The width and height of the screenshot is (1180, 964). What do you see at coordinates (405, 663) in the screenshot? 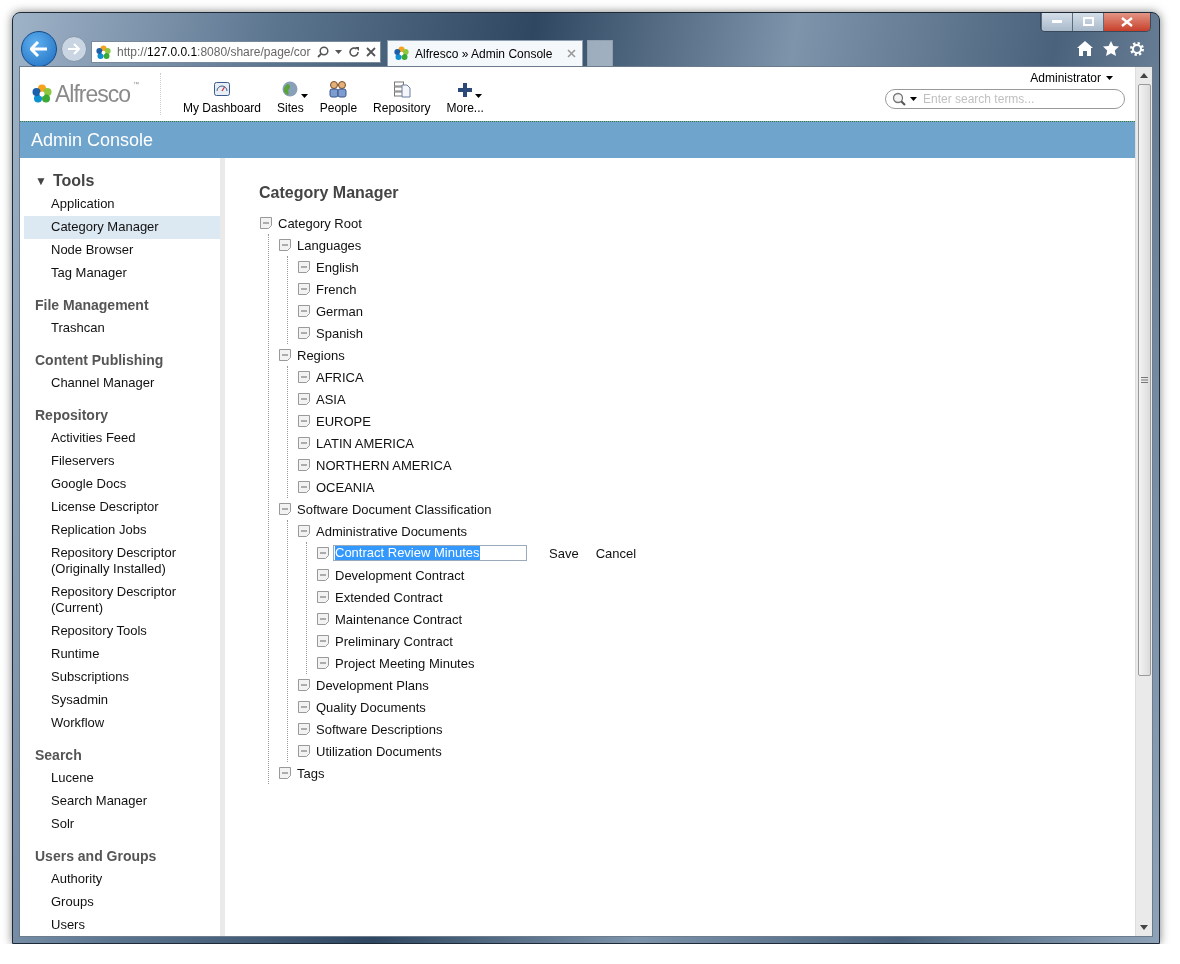
I see `tree-node: Project Meeting Minutes` at bounding box center [405, 663].